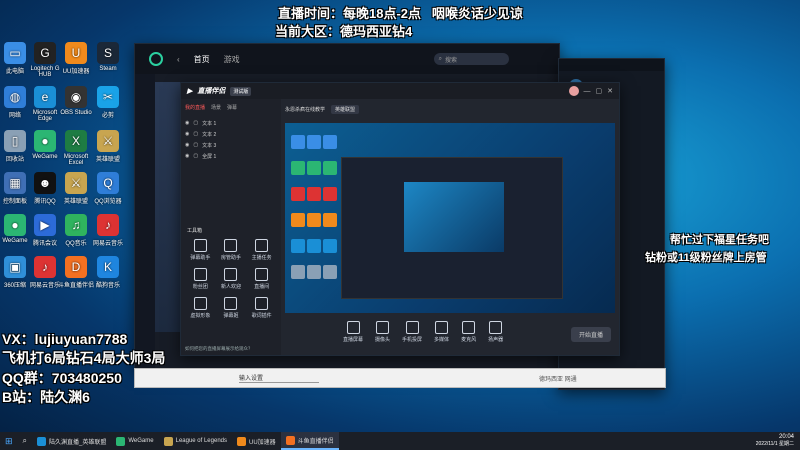 This screenshot has height=450, width=800. I want to click on companion-avatar, so click(573, 91).